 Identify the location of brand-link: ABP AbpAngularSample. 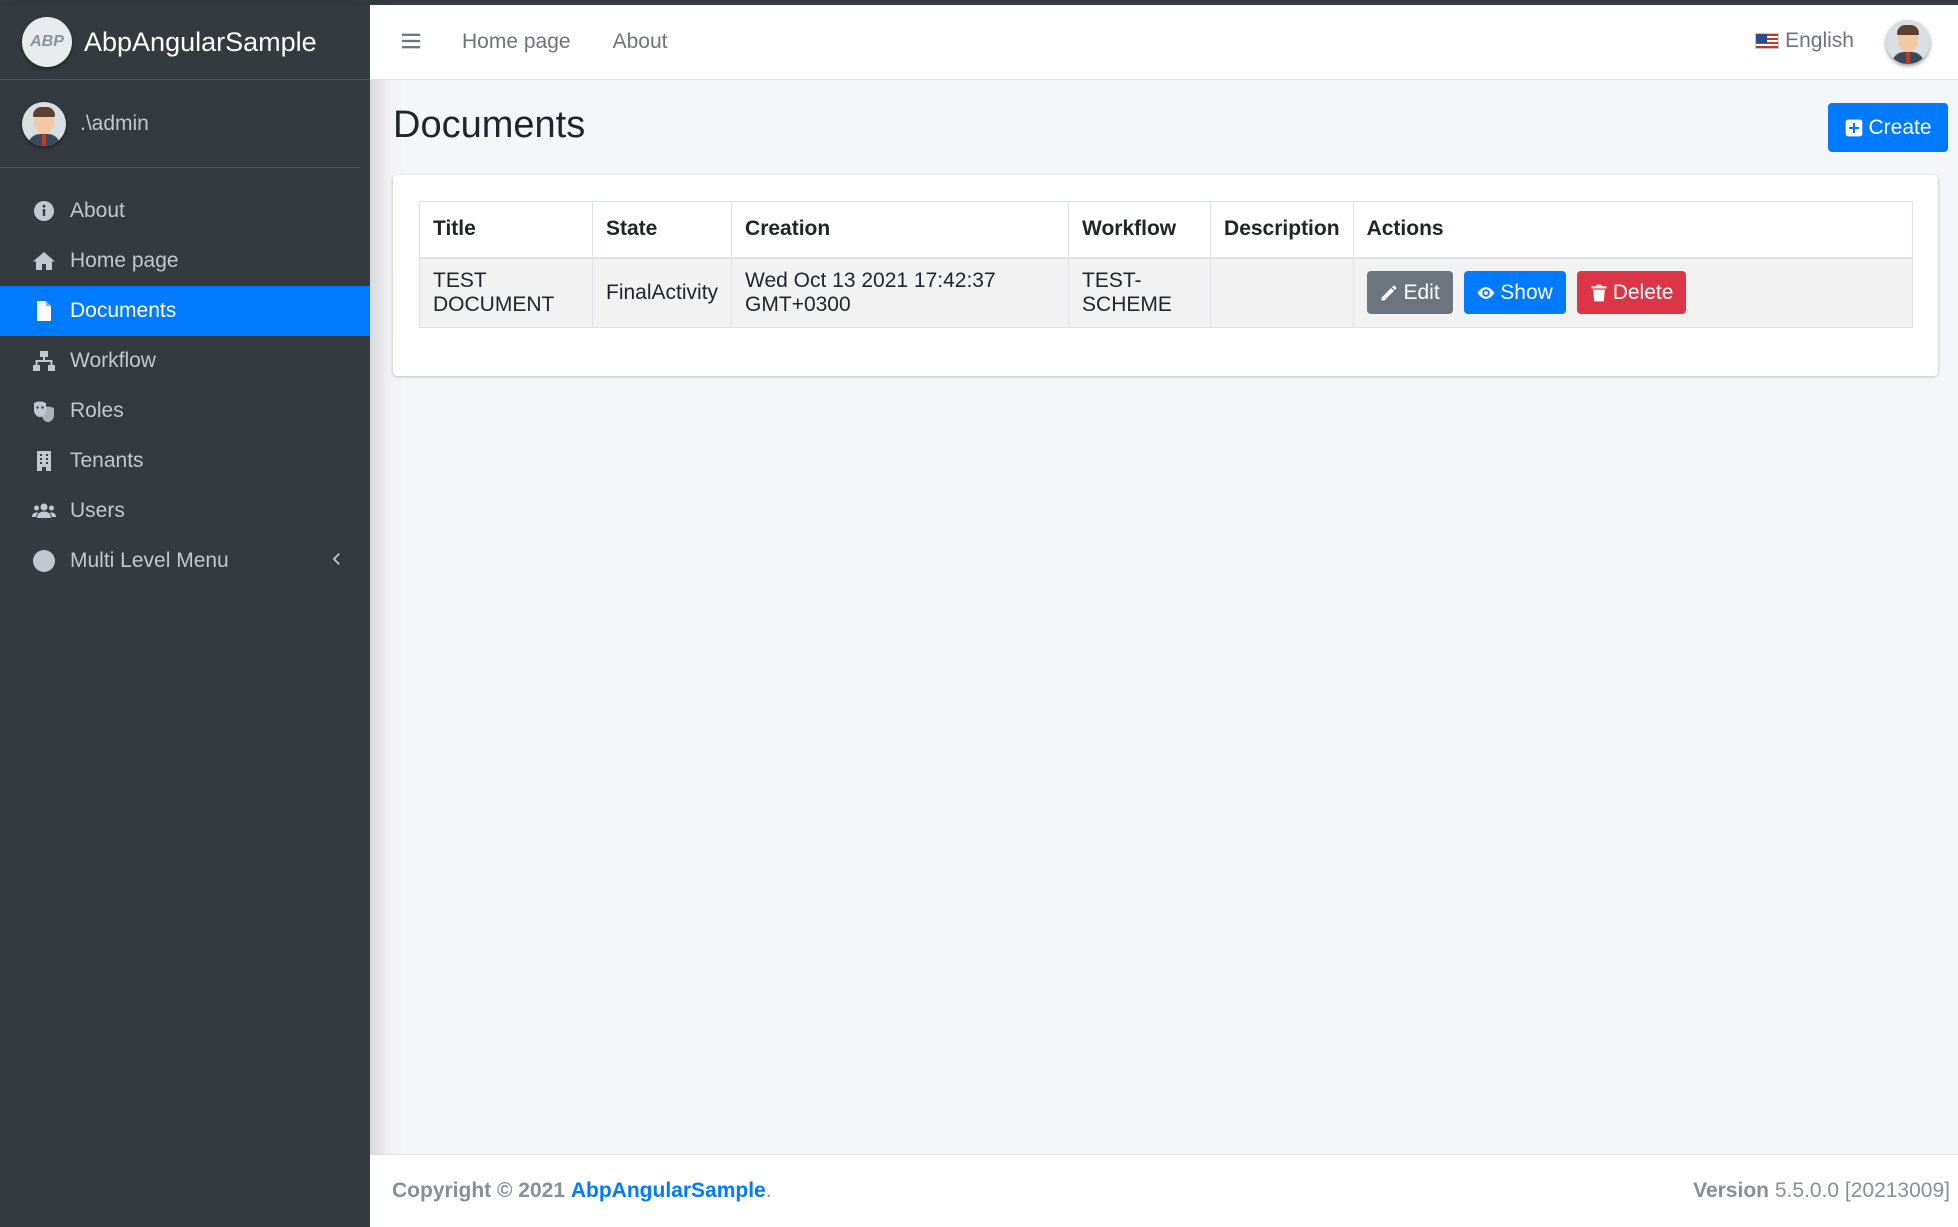
(185, 42).